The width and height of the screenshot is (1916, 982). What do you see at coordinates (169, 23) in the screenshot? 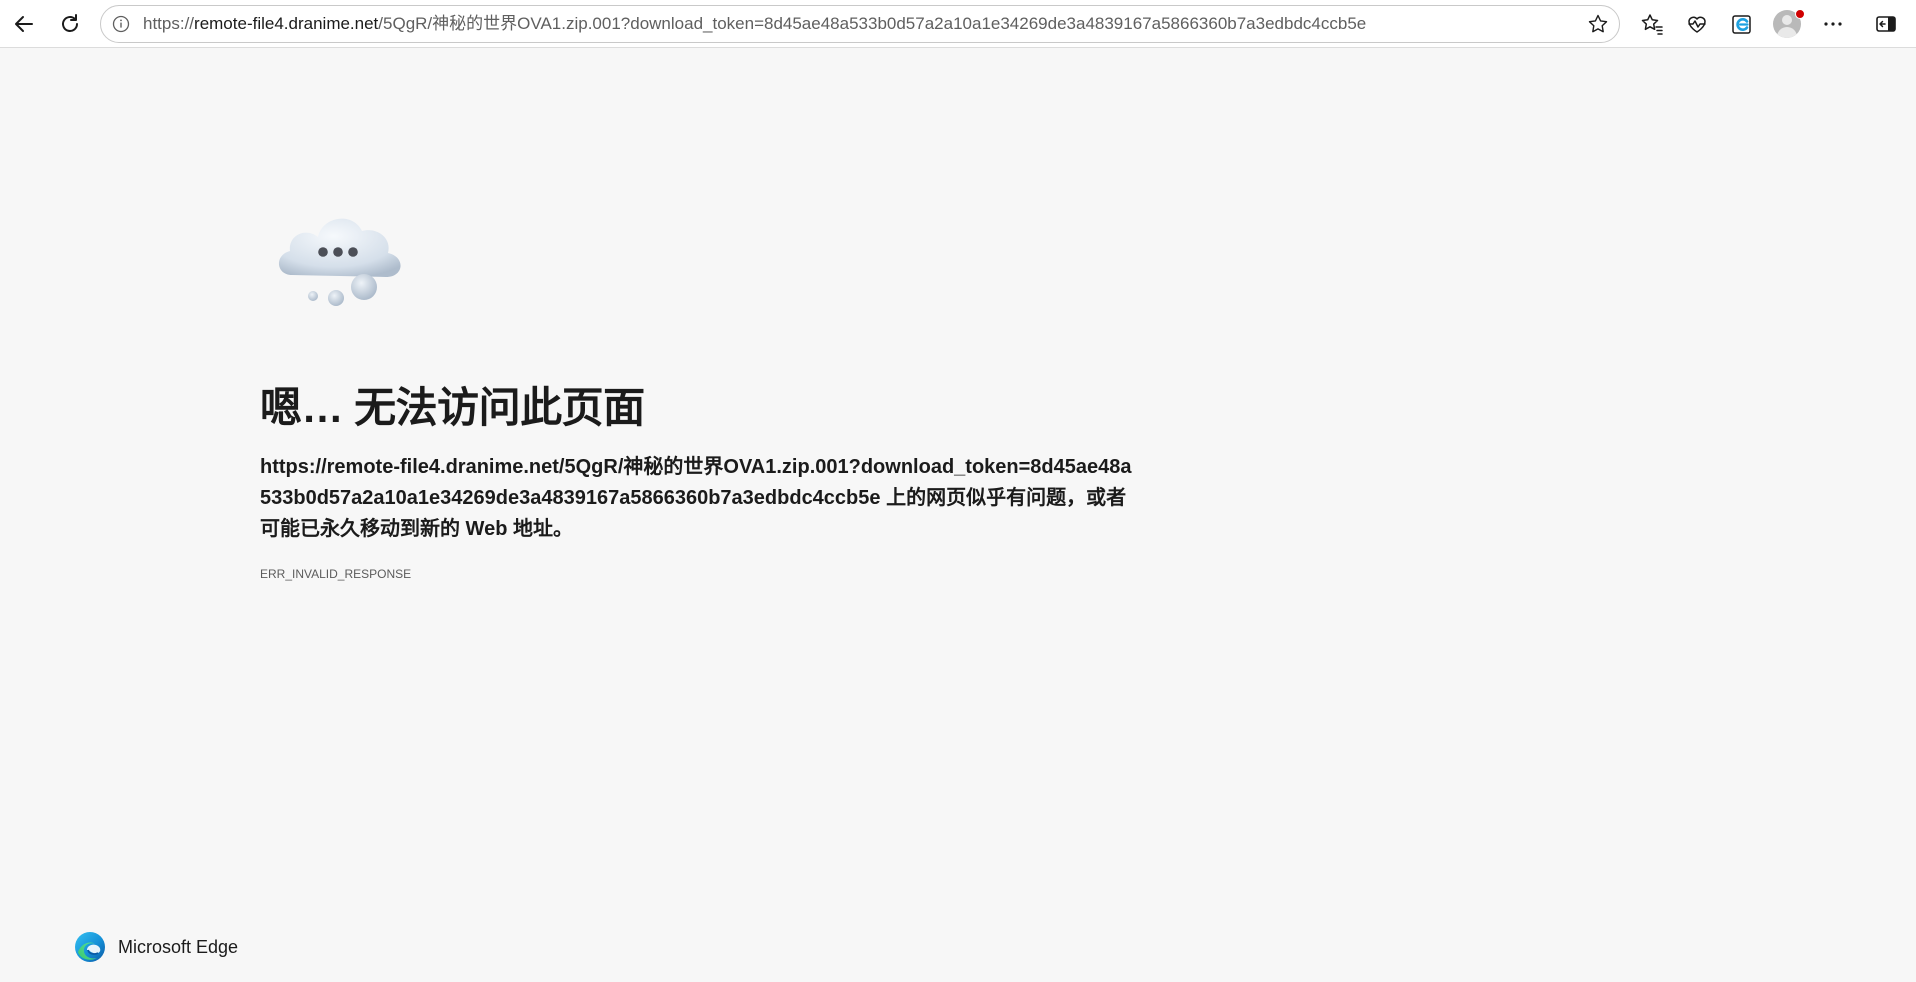
I see `url-scheme: https://` at bounding box center [169, 23].